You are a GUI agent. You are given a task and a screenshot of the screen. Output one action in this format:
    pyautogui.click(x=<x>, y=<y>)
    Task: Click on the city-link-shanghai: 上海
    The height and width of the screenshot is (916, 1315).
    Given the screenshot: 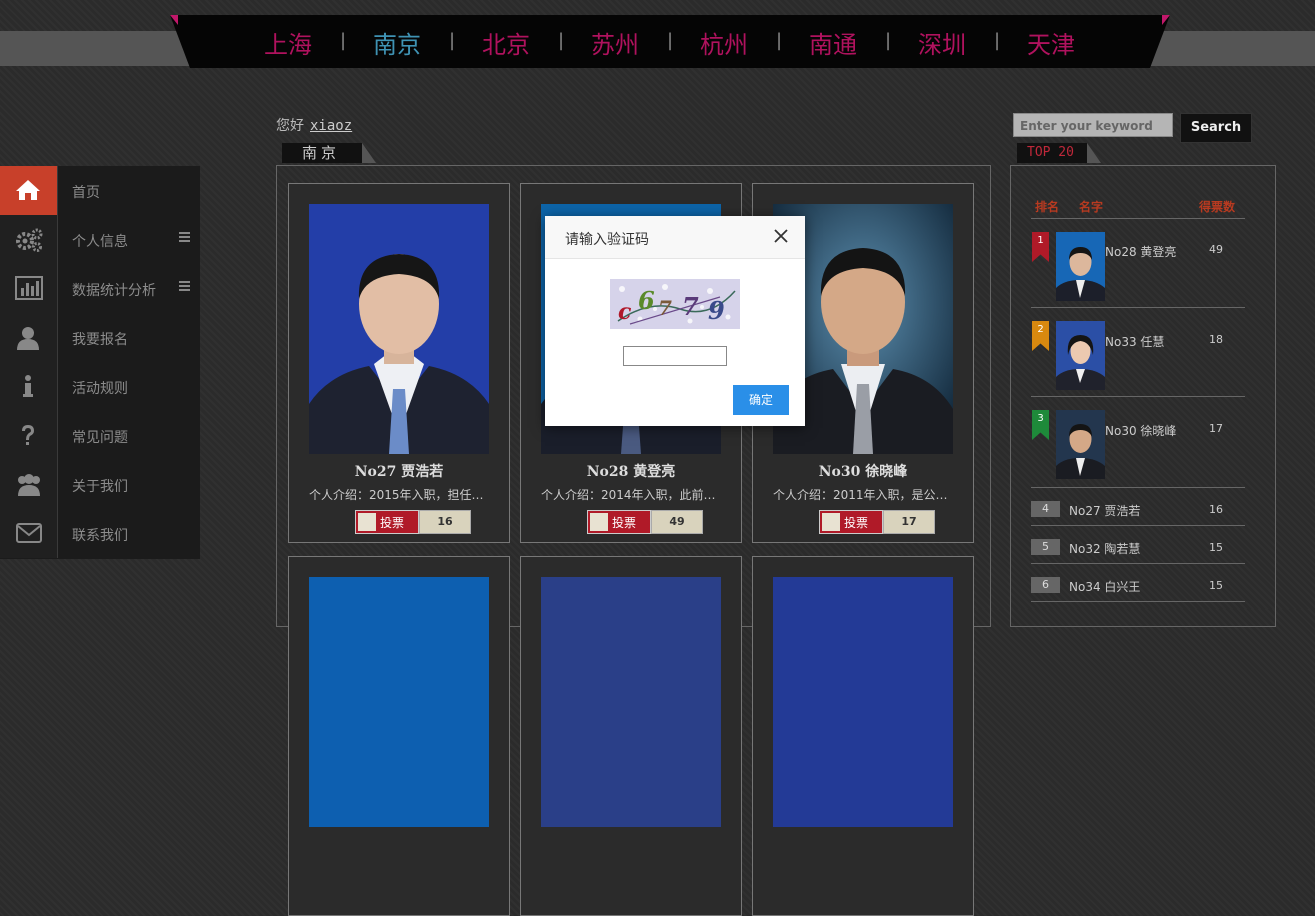 What is the action you would take?
    pyautogui.click(x=288, y=42)
    